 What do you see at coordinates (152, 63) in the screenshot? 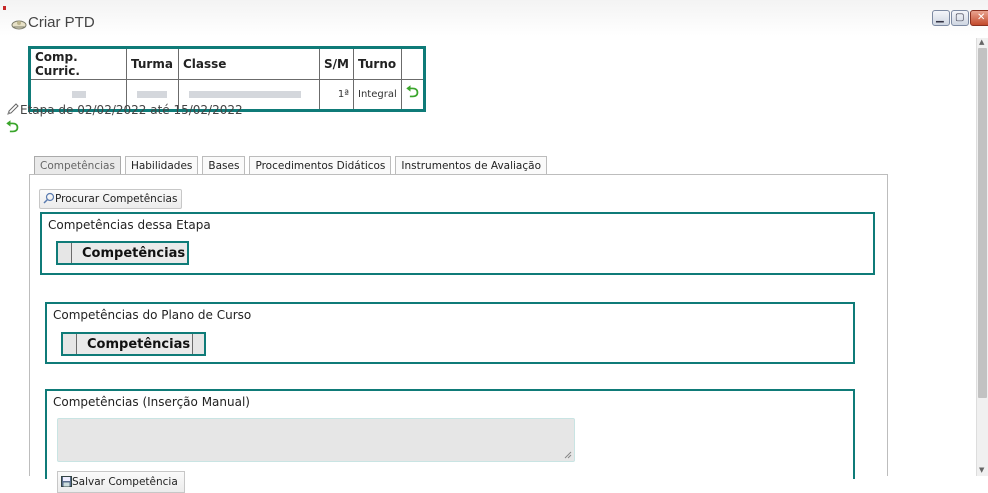
I see `column-header: Turma` at bounding box center [152, 63].